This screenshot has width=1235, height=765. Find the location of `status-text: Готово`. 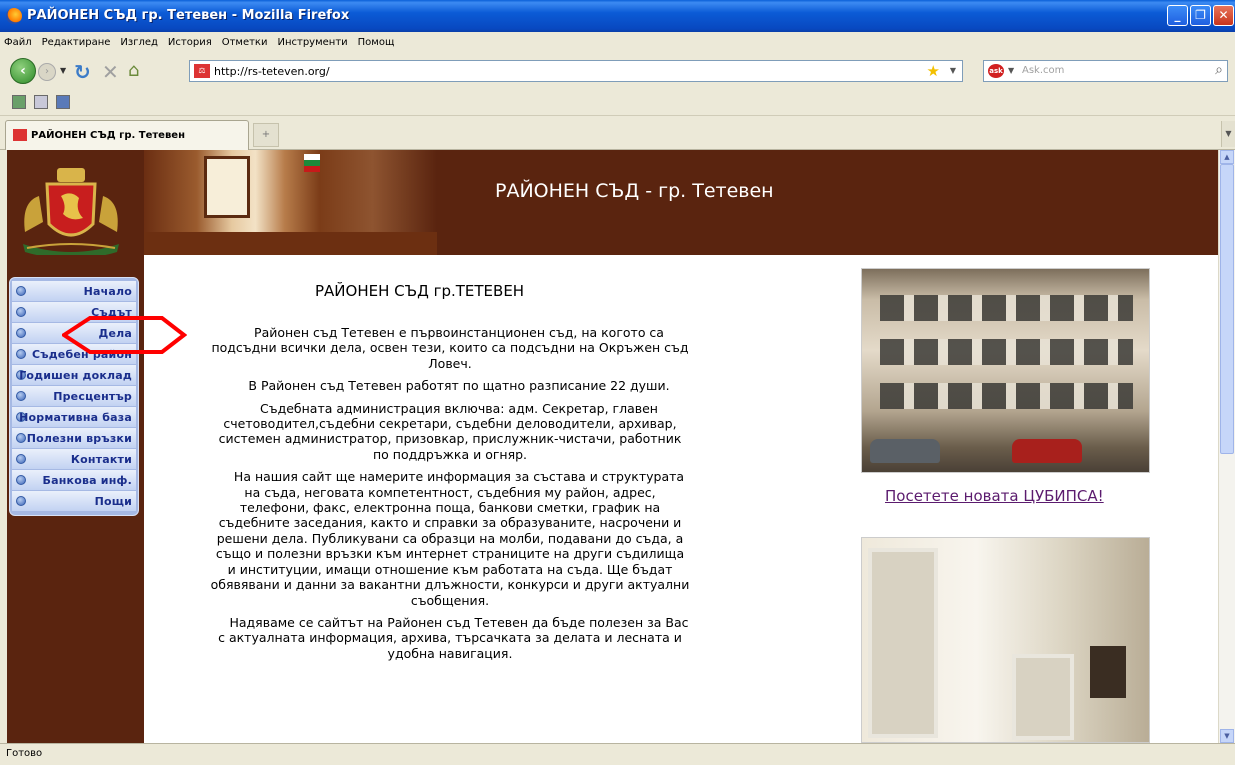

status-text: Готово is located at coordinates (24, 753).